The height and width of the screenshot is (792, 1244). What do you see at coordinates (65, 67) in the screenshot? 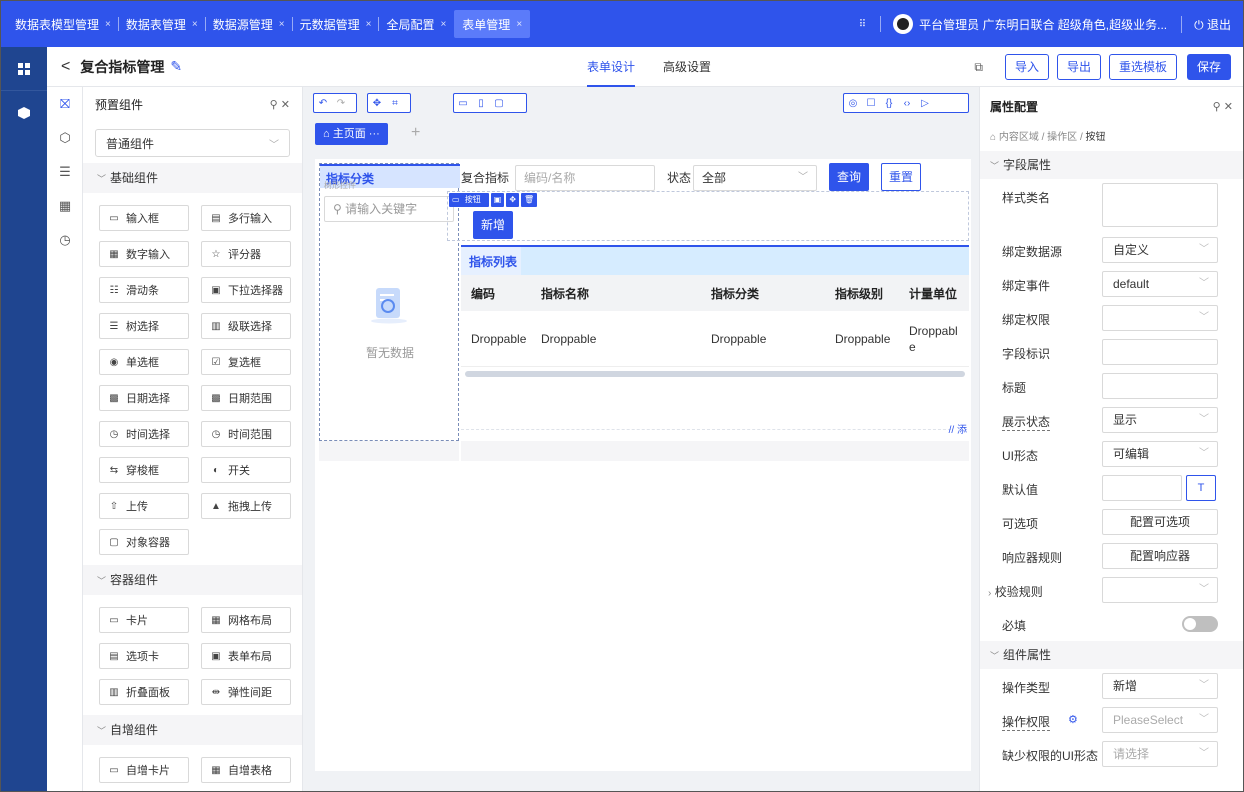
I see `back-button: <` at bounding box center [65, 67].